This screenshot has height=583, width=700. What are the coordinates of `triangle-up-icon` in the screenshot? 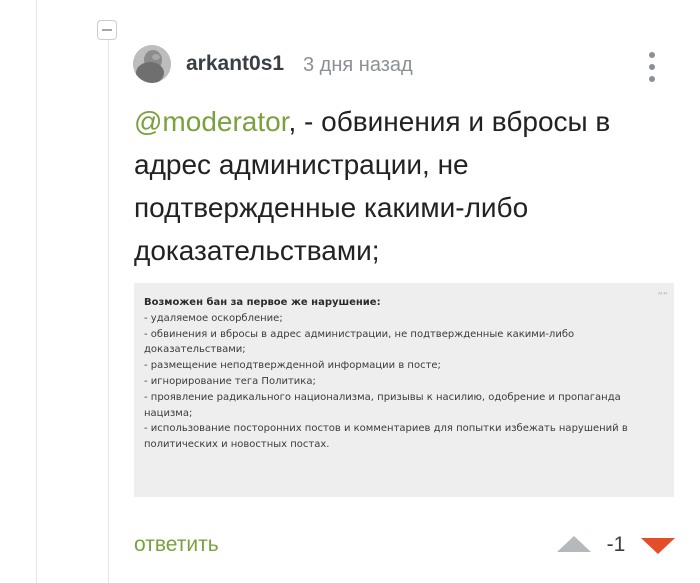 It's located at (574, 544).